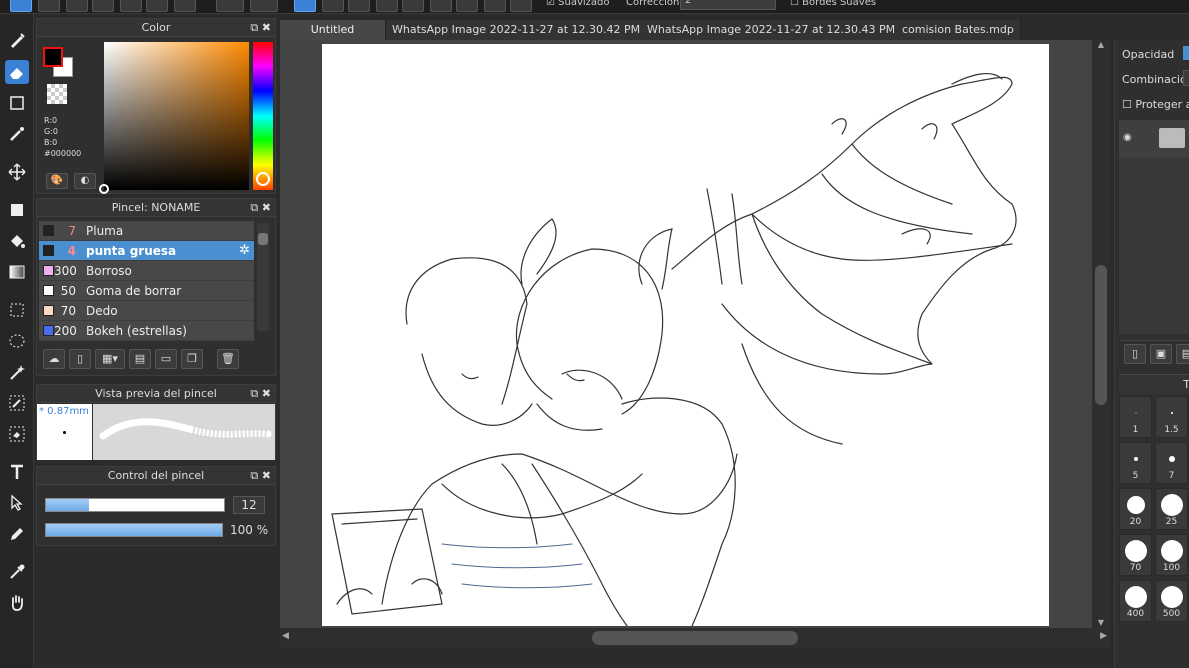 This screenshot has height=668, width=1189. Describe the element at coordinates (53, 57) in the screenshot. I see `foreground-color-swatch` at that location.